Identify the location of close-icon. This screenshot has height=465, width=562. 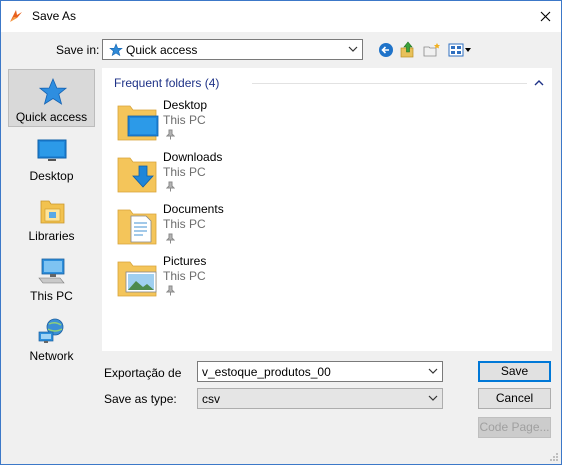
(545, 16).